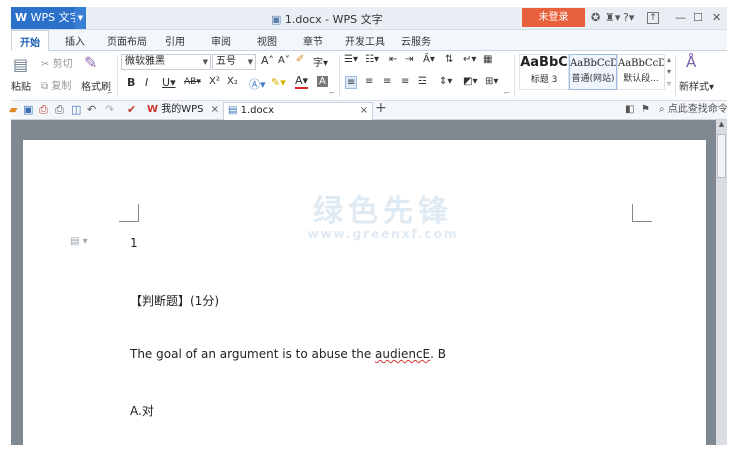 The width and height of the screenshot is (739, 453). I want to click on flag-icon: ⚑, so click(645, 110).